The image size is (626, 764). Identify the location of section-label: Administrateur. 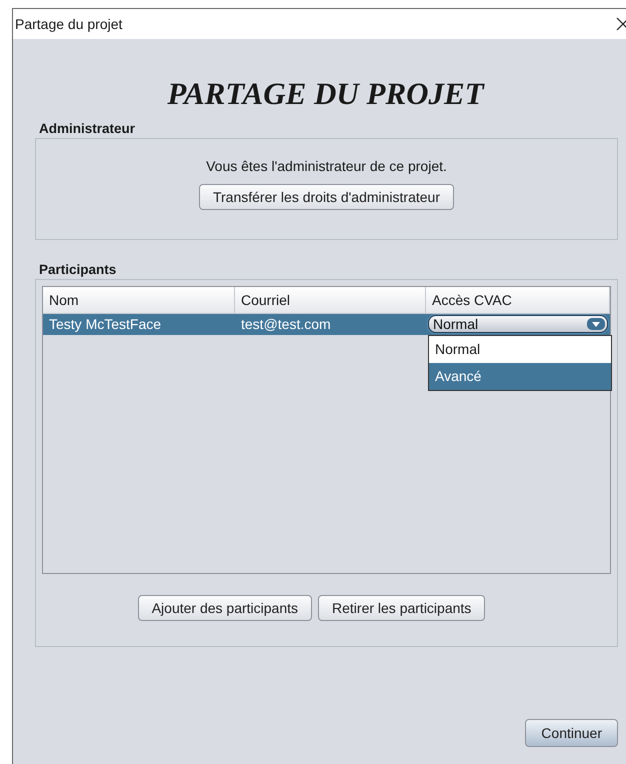
(87, 128).